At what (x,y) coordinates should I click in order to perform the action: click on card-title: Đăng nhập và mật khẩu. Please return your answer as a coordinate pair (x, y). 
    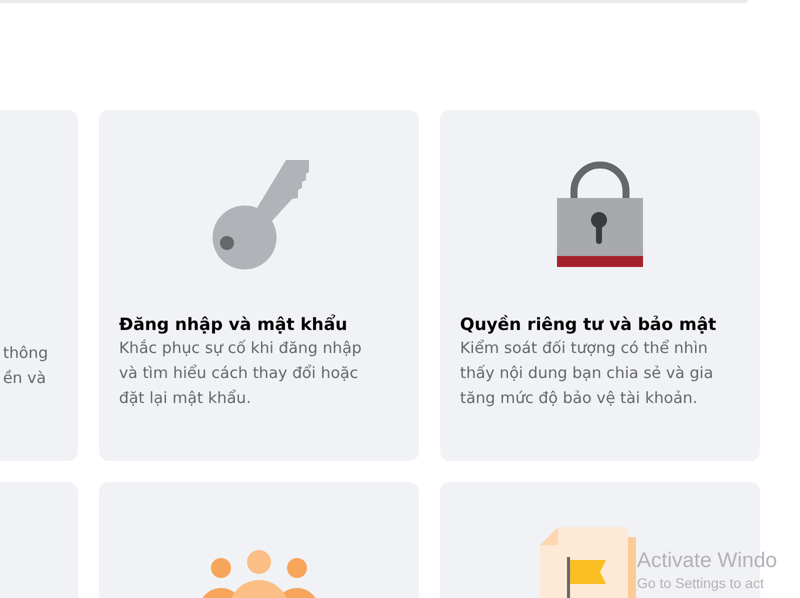
    Looking at the image, I should click on (233, 325).